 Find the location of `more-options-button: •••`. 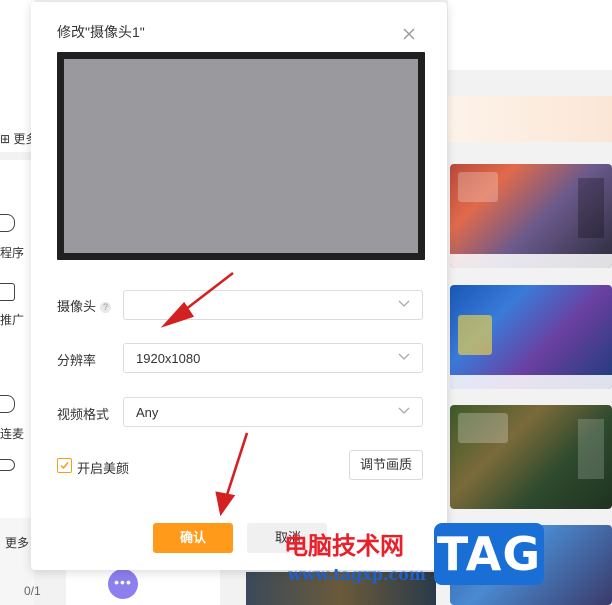

more-options-button: ••• is located at coordinates (123, 584).